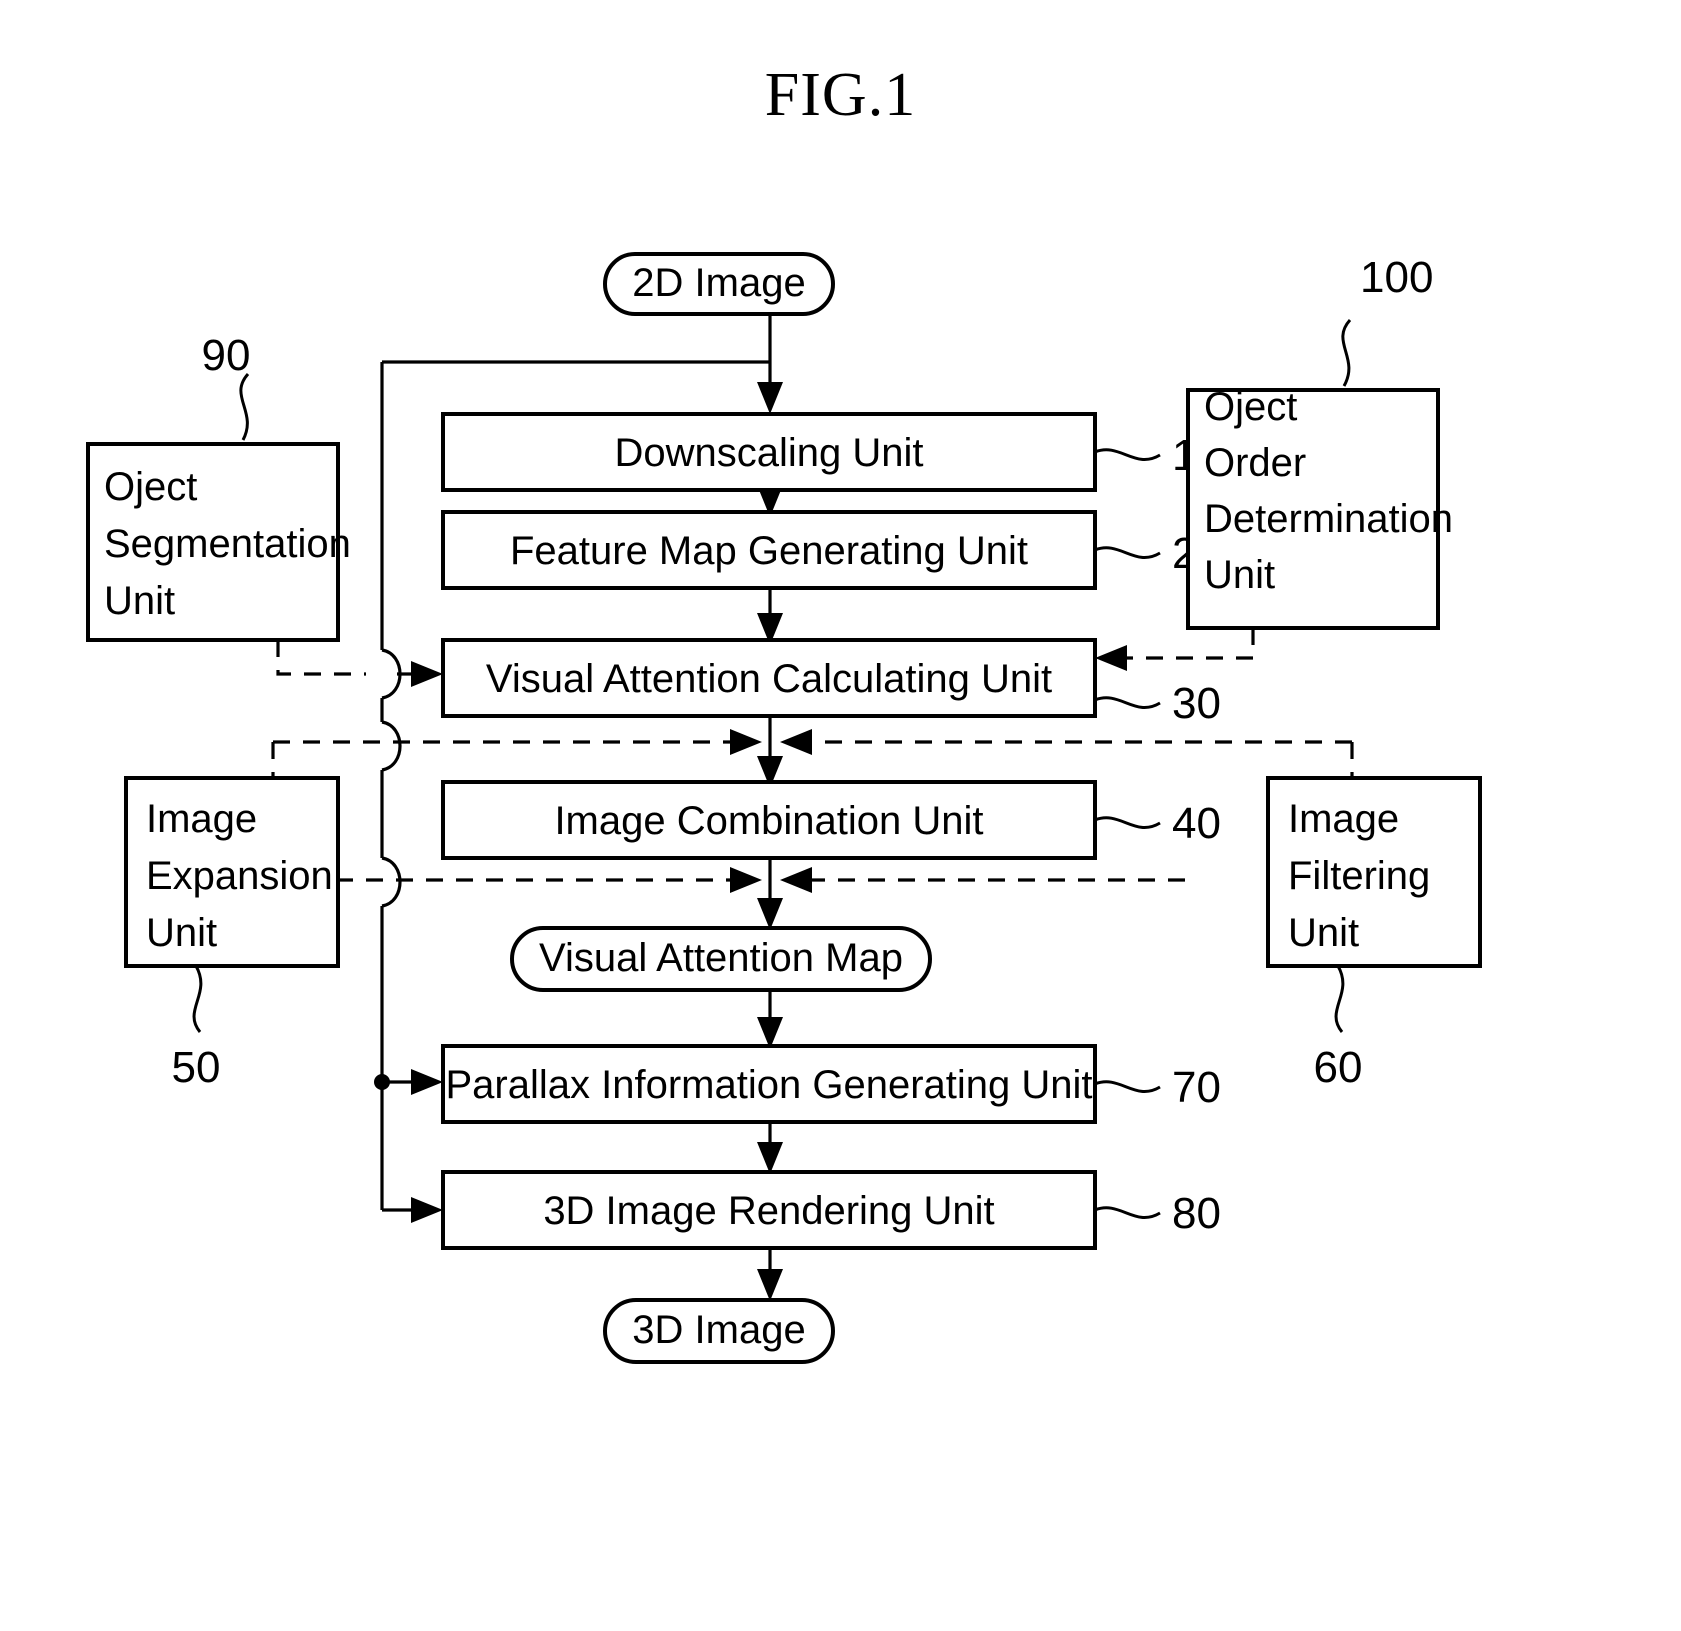  What do you see at coordinates (1196, 1213) in the screenshot?
I see `ref-num-rendering: 80` at bounding box center [1196, 1213].